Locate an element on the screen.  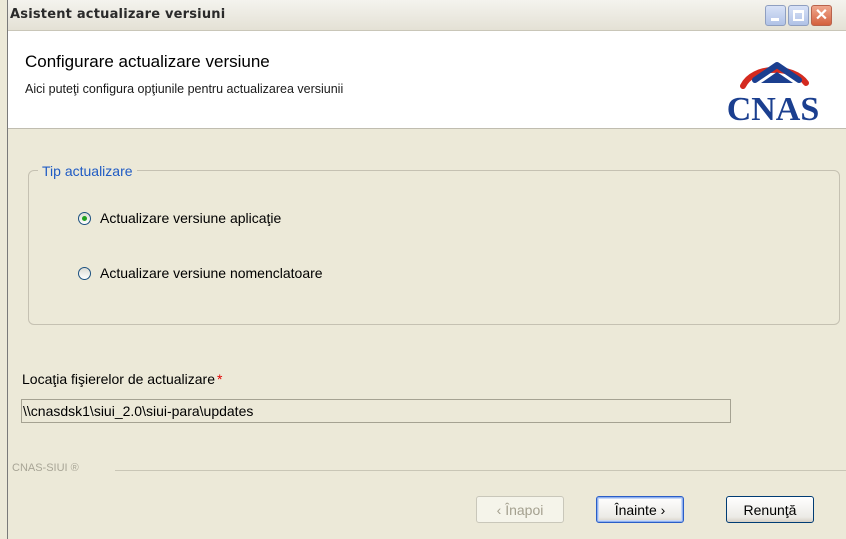
next-button: Înainte › is located at coordinates (640, 509).